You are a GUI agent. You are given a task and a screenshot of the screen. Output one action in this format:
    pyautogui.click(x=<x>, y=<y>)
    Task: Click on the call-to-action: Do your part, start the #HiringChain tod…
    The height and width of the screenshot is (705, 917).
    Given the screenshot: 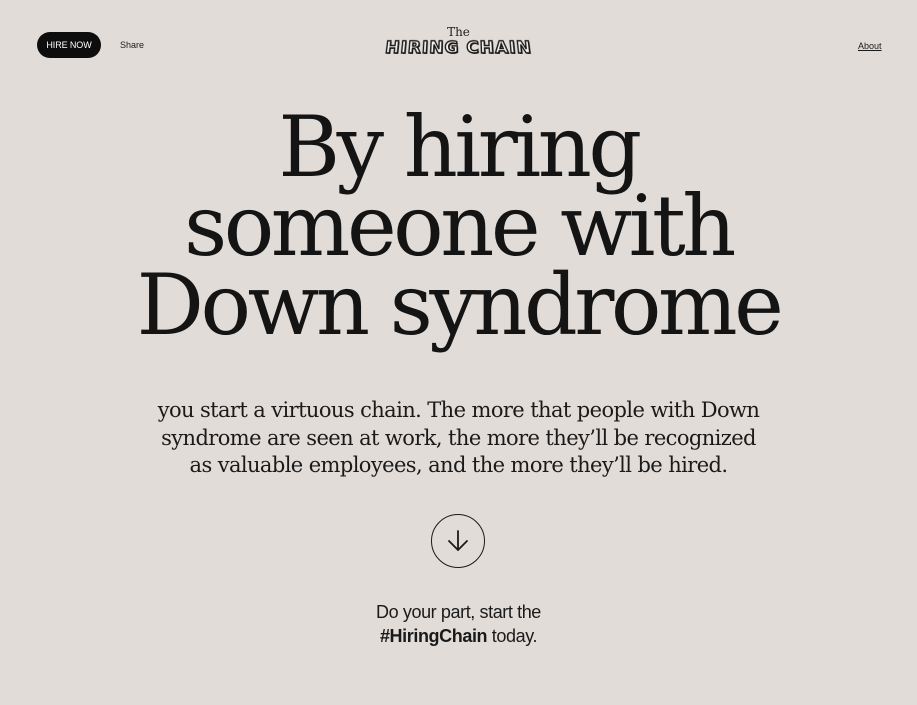 What is the action you would take?
    pyautogui.click(x=458, y=624)
    